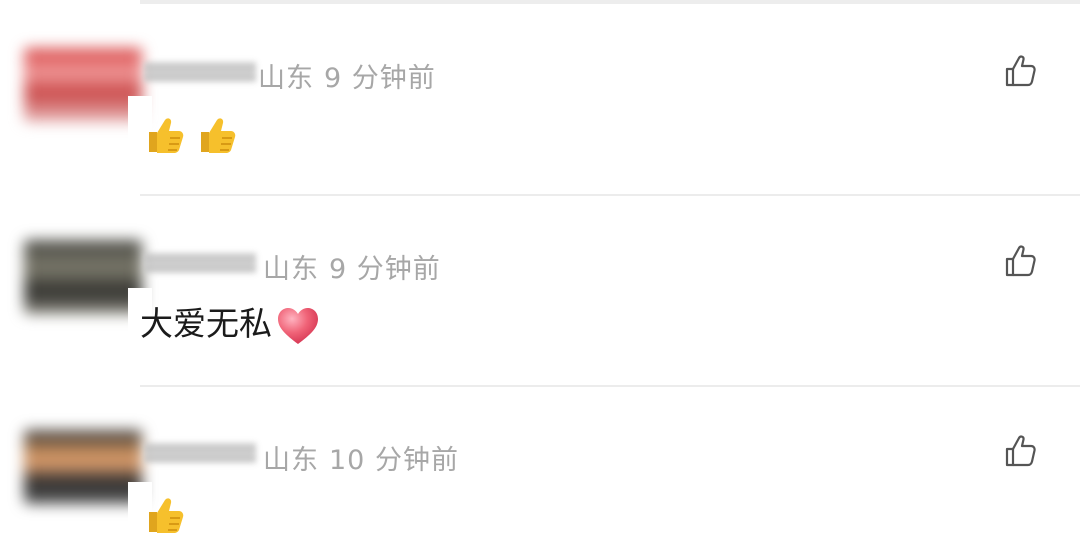 The width and height of the screenshot is (1080, 560). I want to click on comment-body, so click(166, 515).